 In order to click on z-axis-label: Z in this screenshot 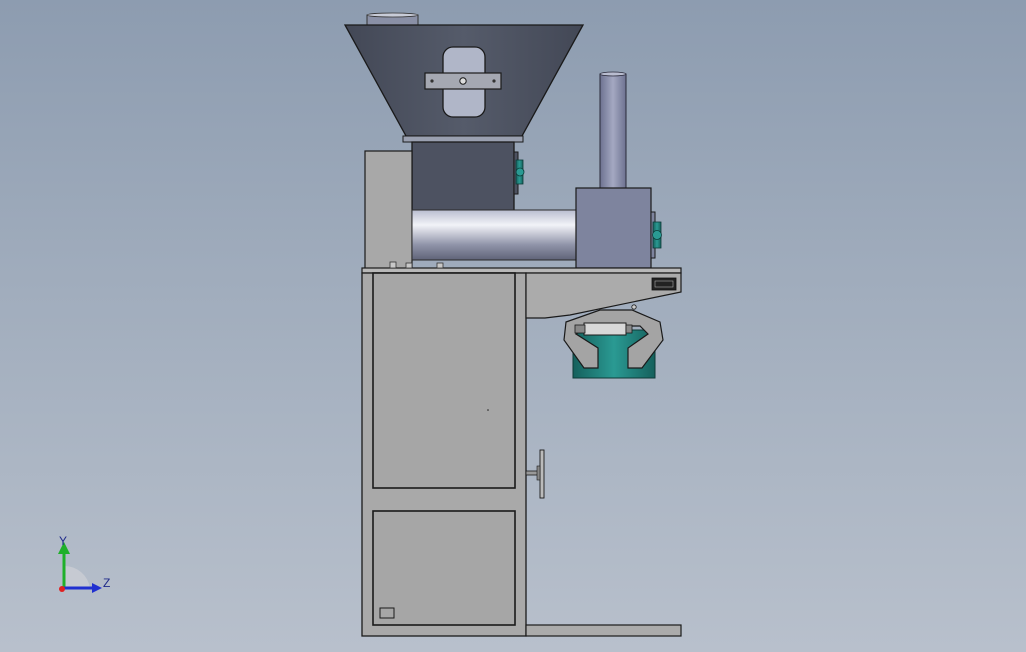, I will do `click(106, 583)`.